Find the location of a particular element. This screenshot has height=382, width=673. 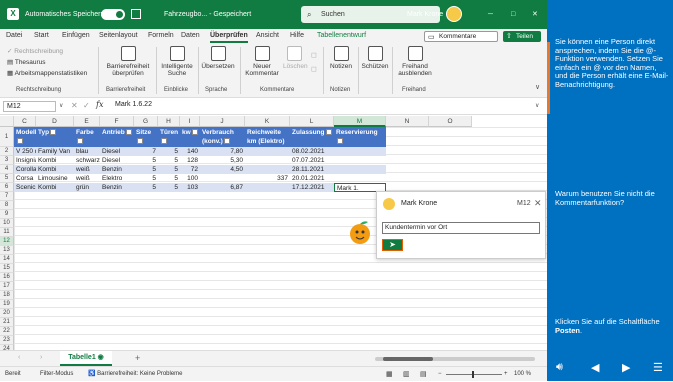

row-header: 15 is located at coordinates (7, 268).